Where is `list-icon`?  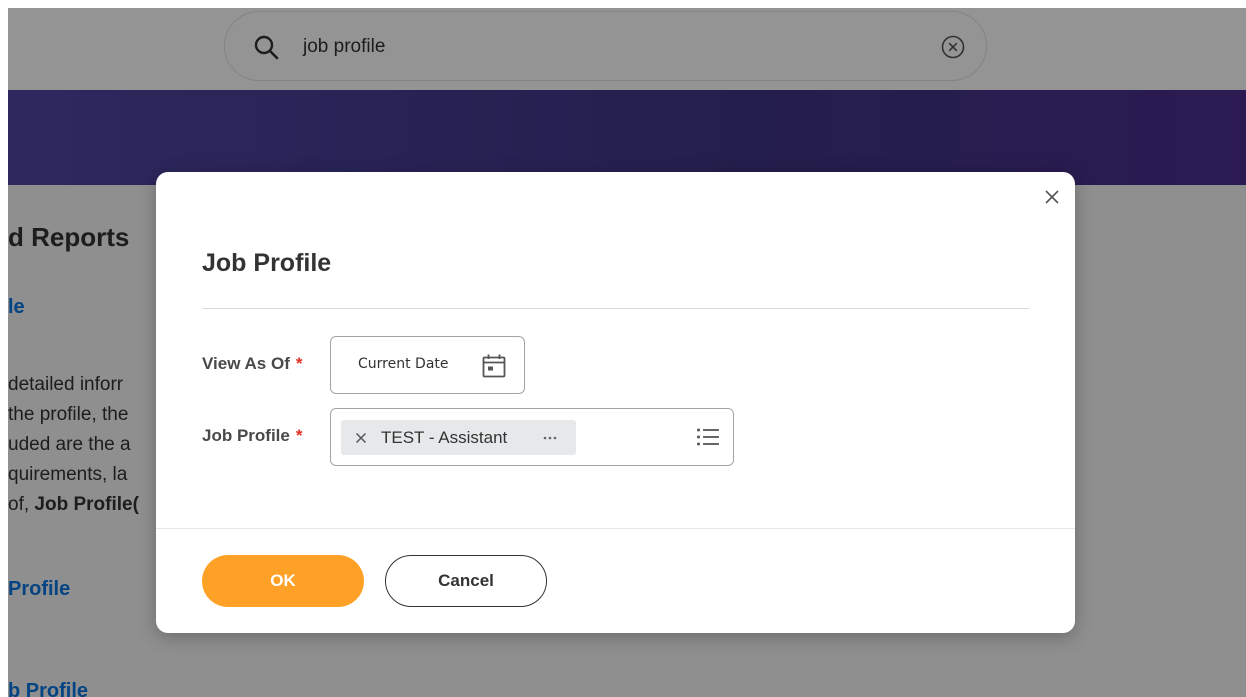 list-icon is located at coordinates (708, 437).